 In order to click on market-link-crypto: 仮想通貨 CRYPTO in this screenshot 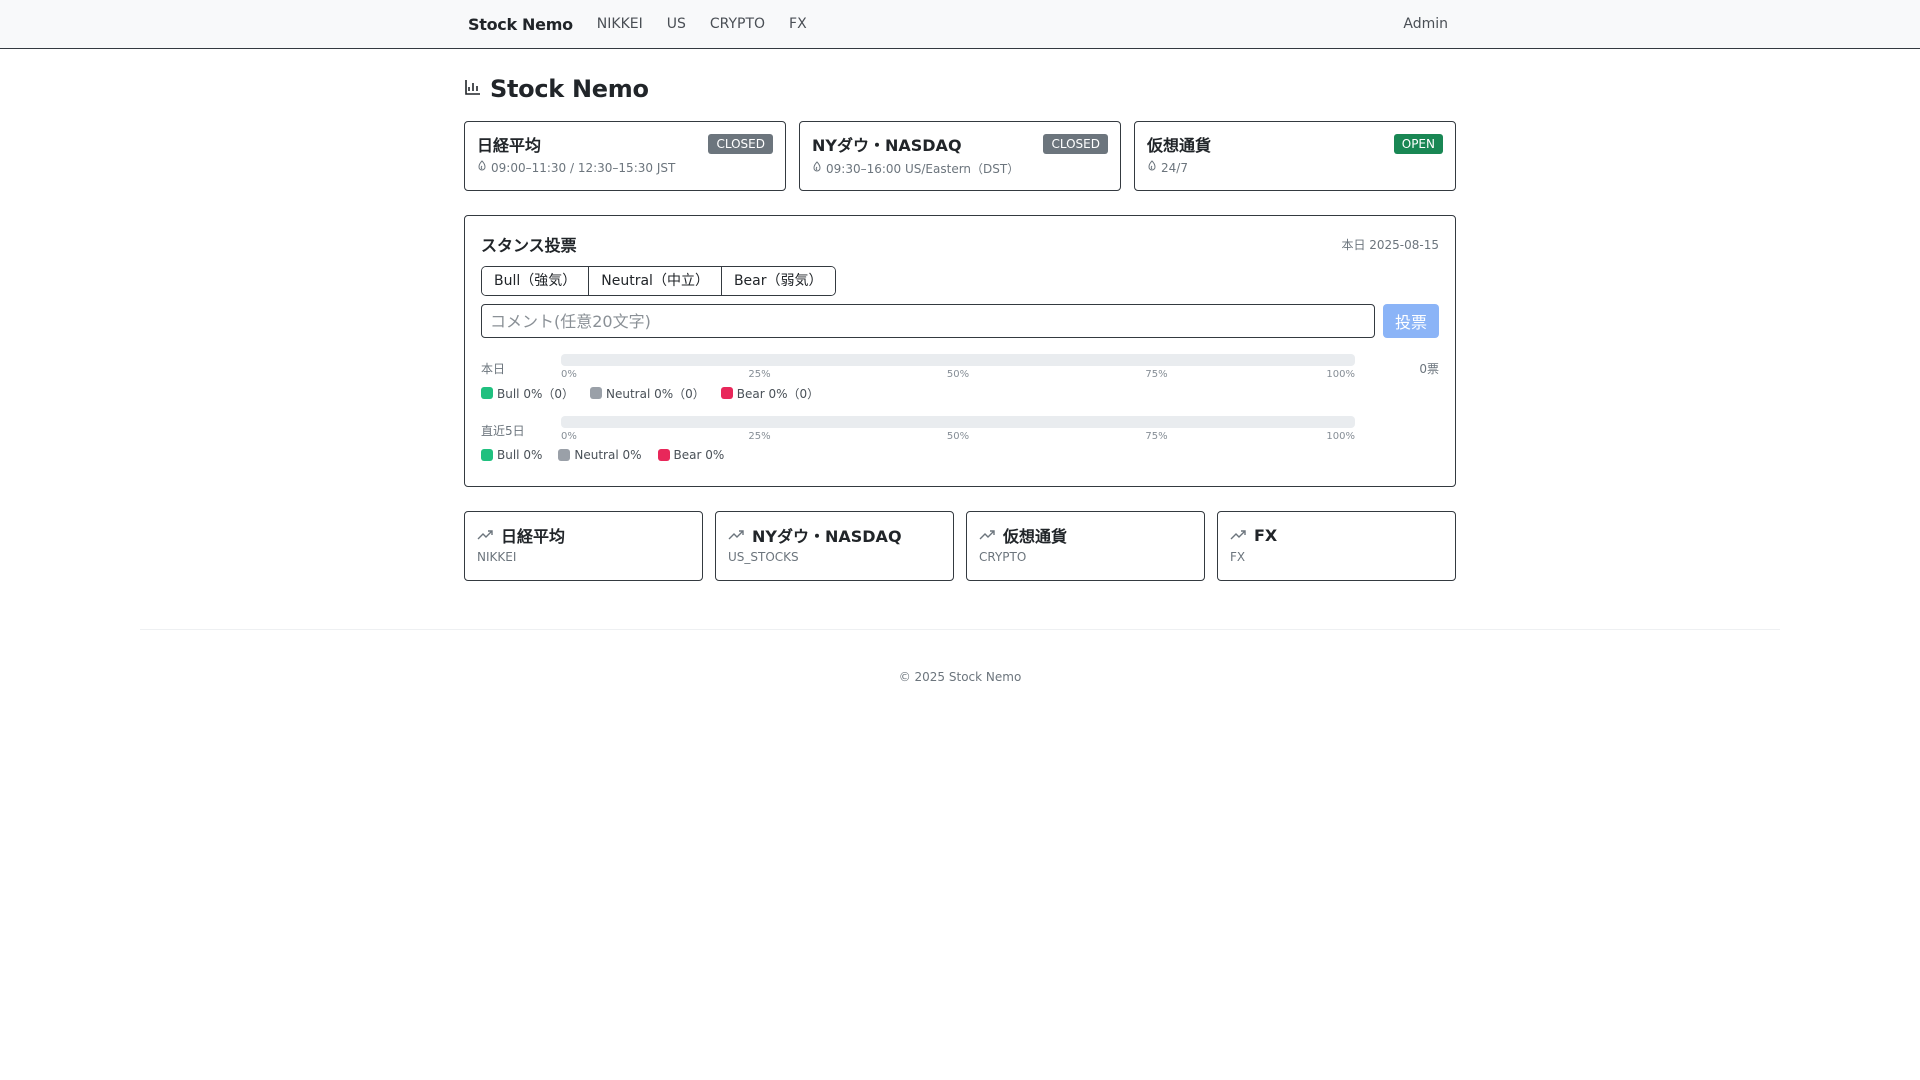, I will do `click(1085, 546)`.